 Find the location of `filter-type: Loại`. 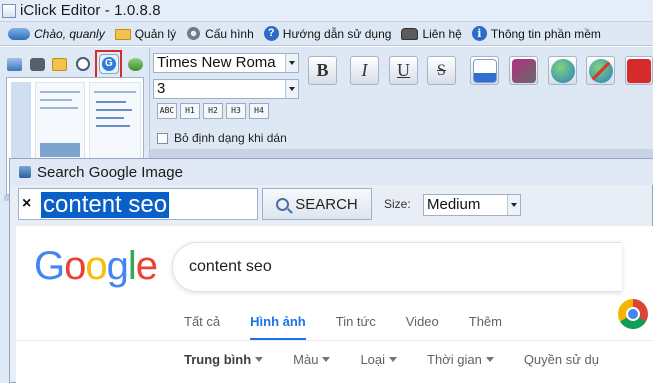

filter-type: Loại is located at coordinates (379, 359).